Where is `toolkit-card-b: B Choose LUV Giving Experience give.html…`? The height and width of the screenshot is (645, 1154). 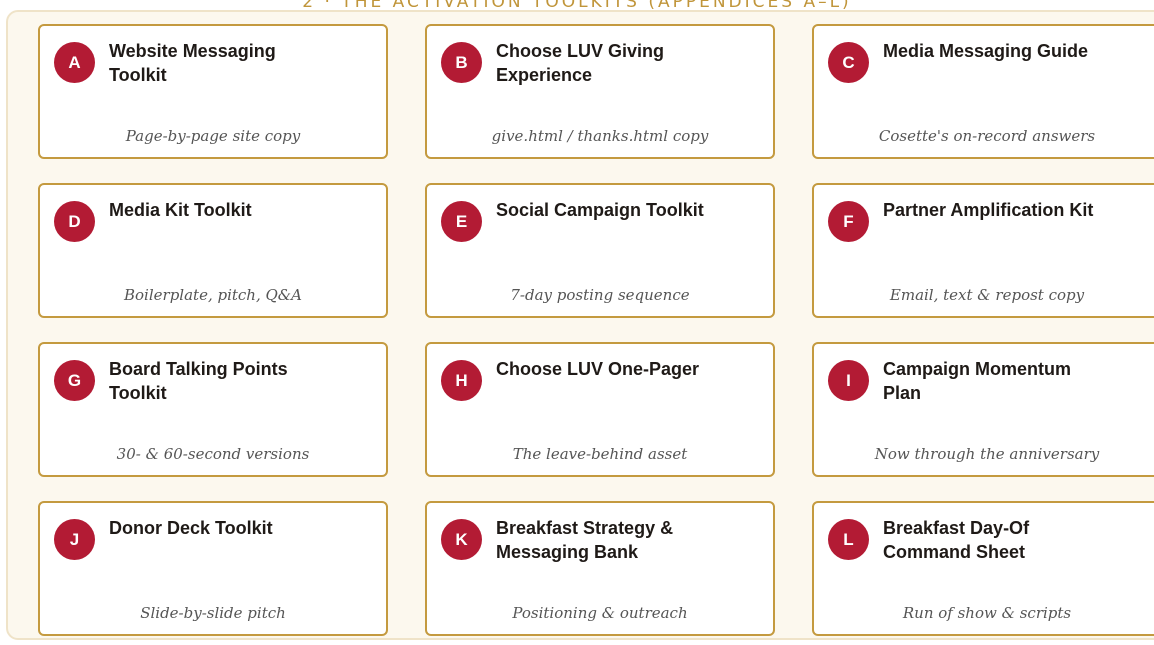 toolkit-card-b: B Choose LUV Giving Experience give.html… is located at coordinates (600, 91).